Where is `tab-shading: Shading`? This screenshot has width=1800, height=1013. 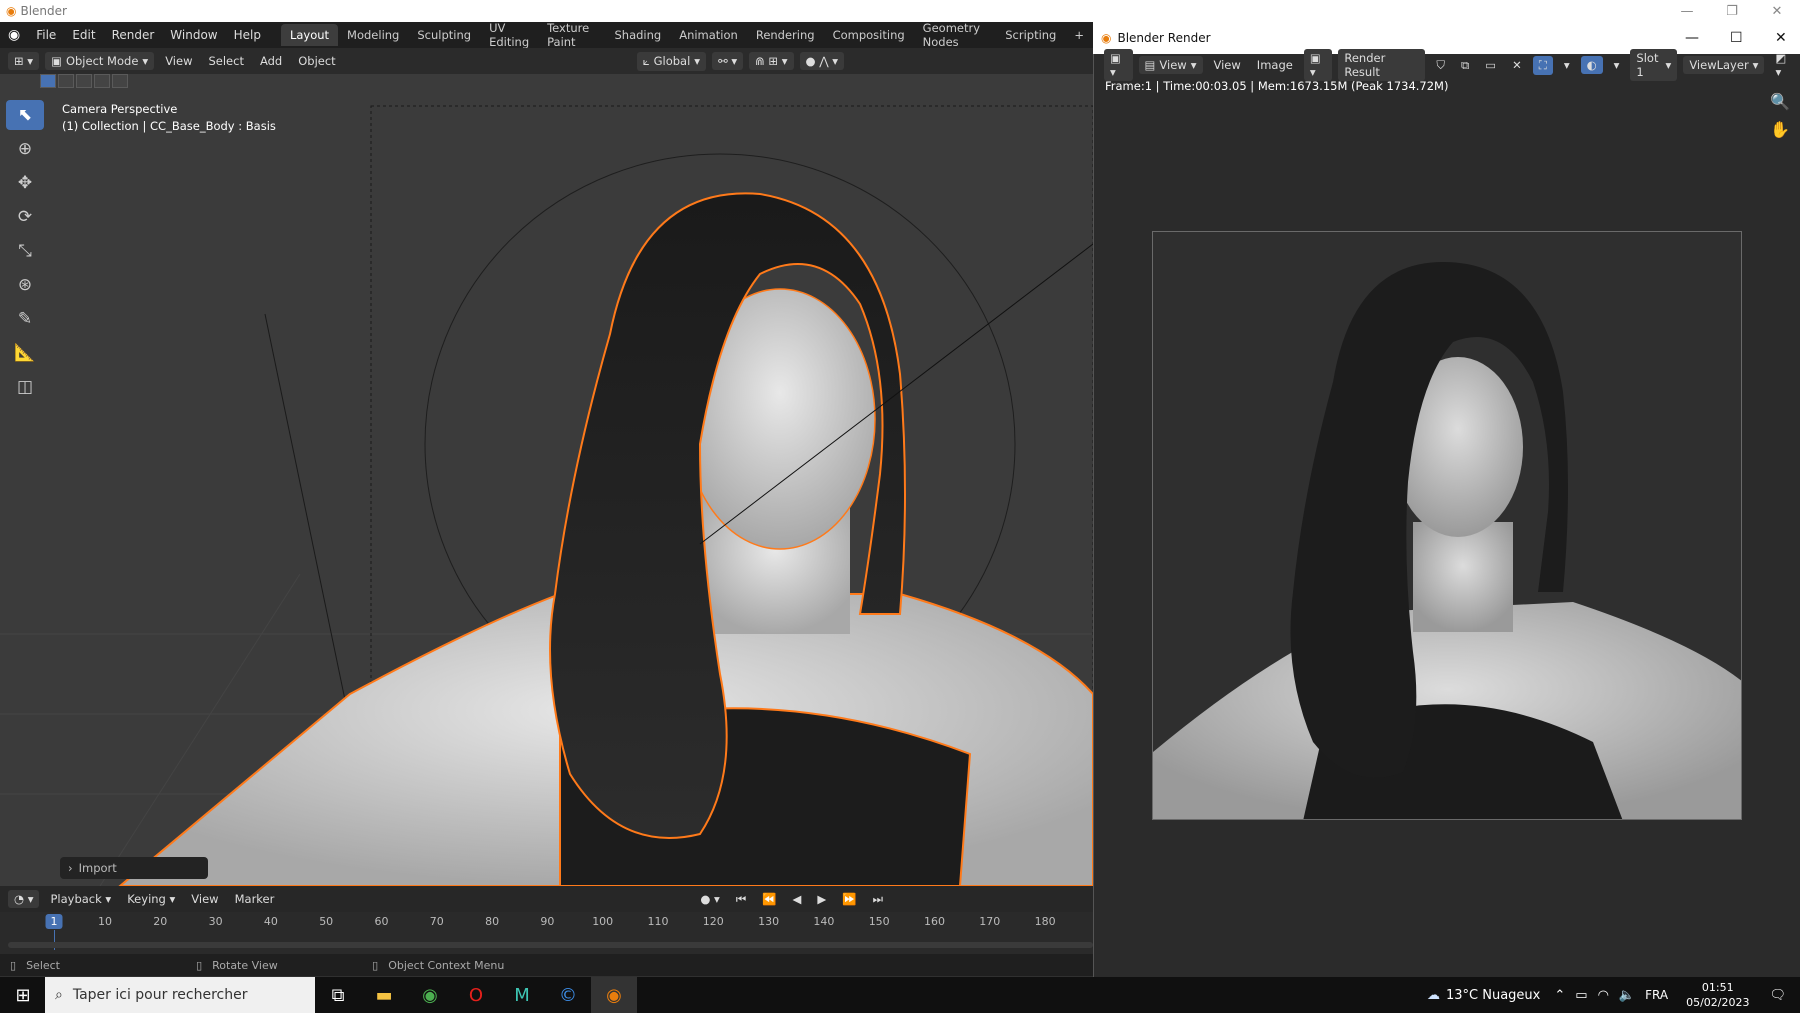 tab-shading: Shading is located at coordinates (637, 35).